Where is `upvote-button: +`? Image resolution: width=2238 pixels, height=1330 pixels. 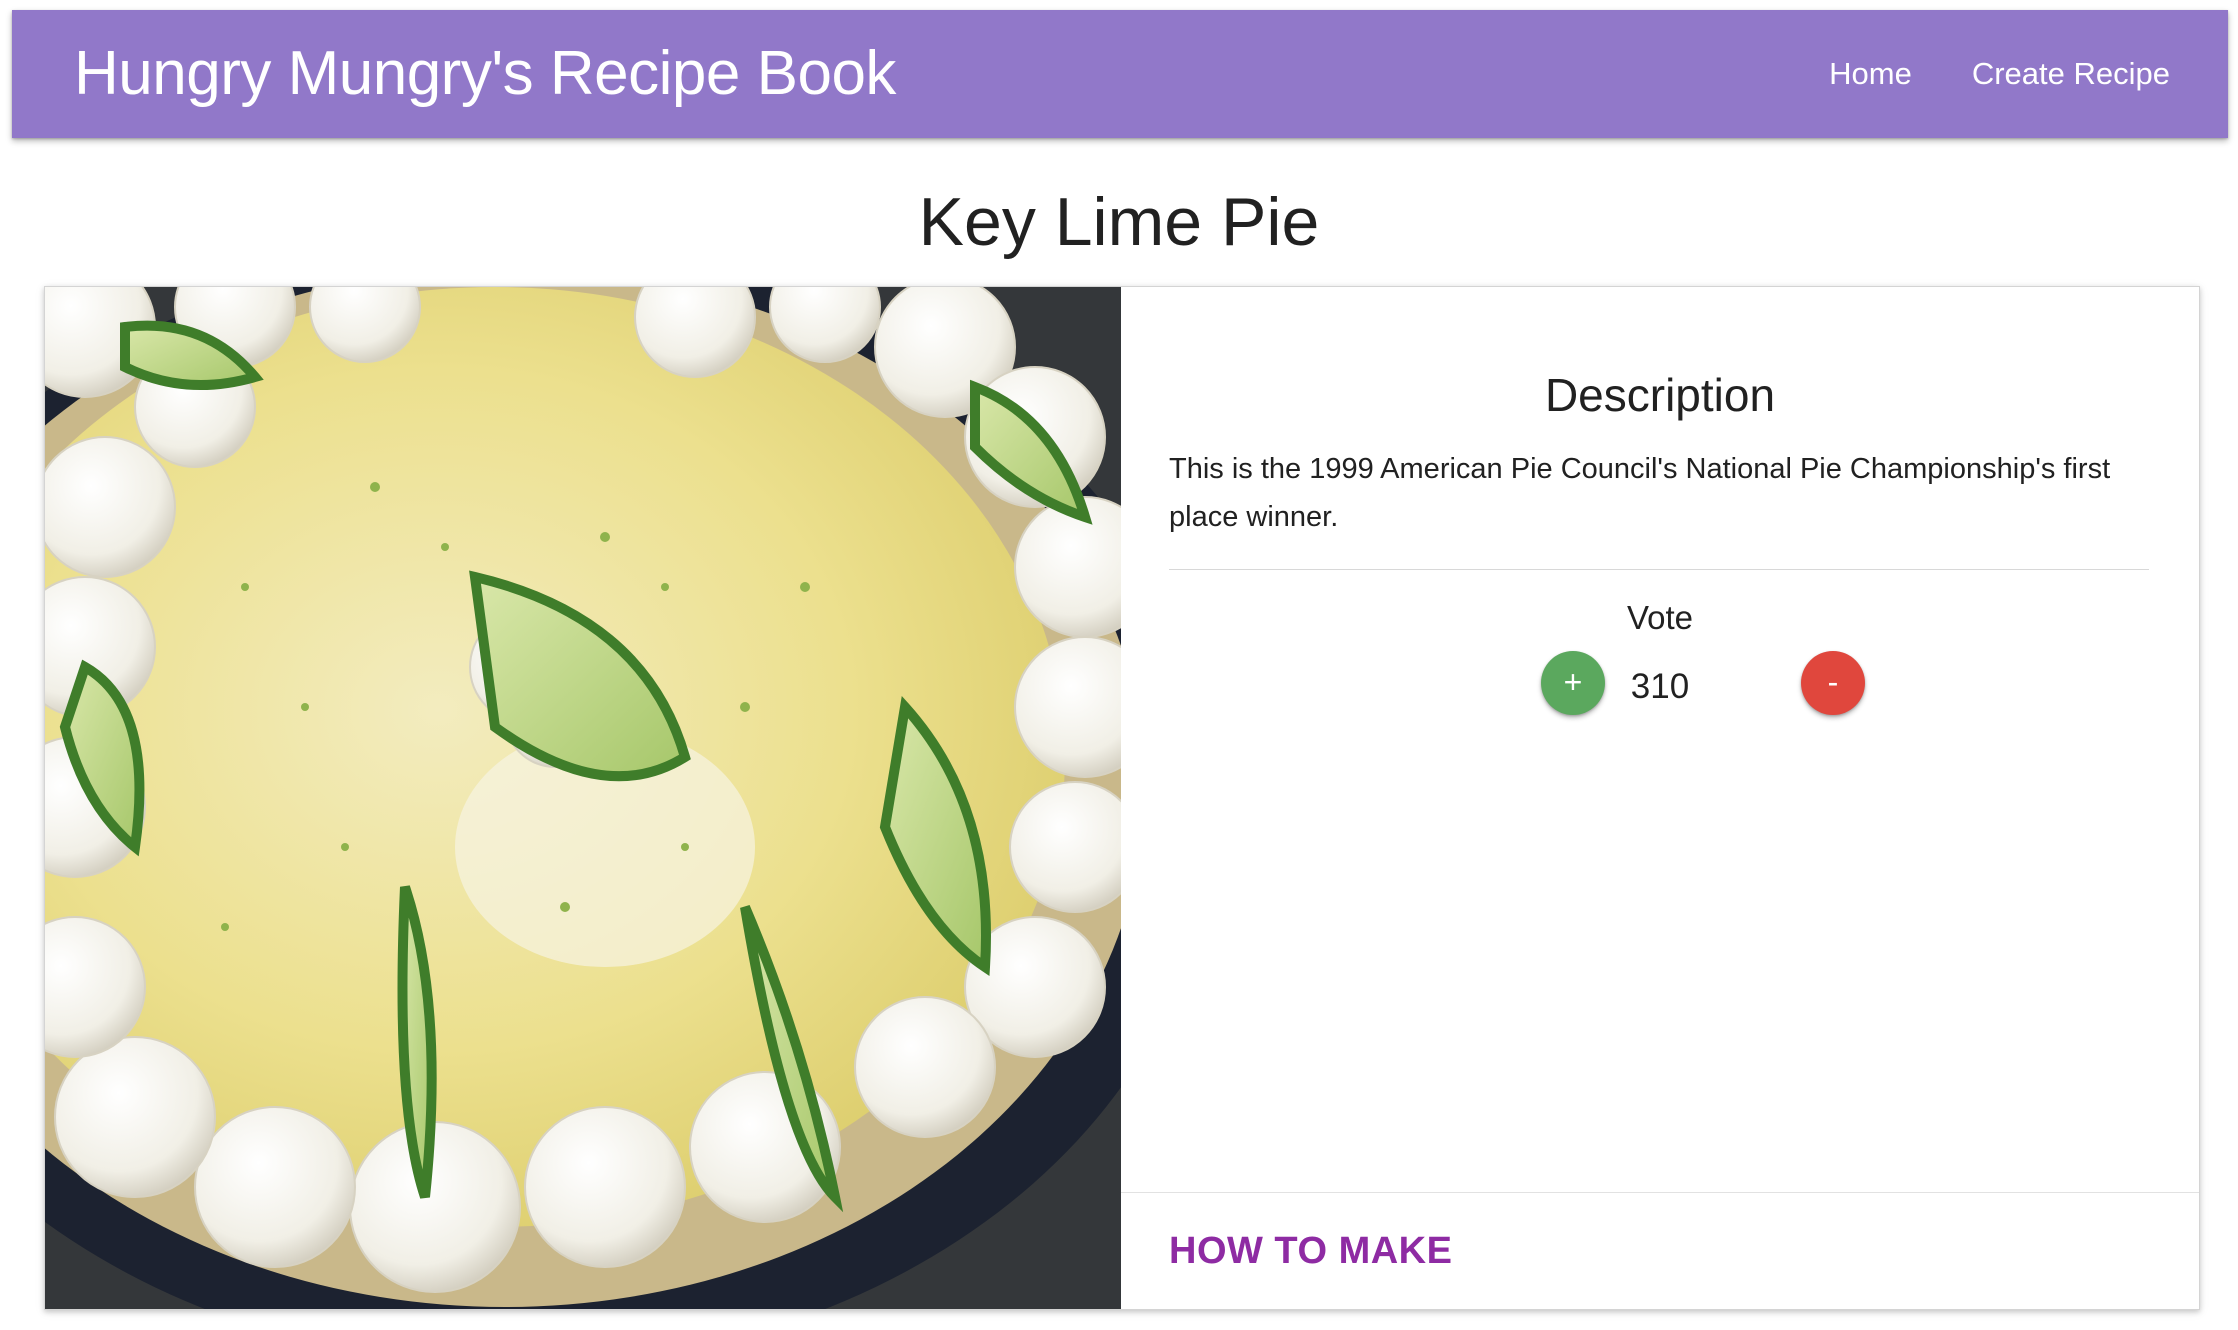 upvote-button: + is located at coordinates (1573, 683).